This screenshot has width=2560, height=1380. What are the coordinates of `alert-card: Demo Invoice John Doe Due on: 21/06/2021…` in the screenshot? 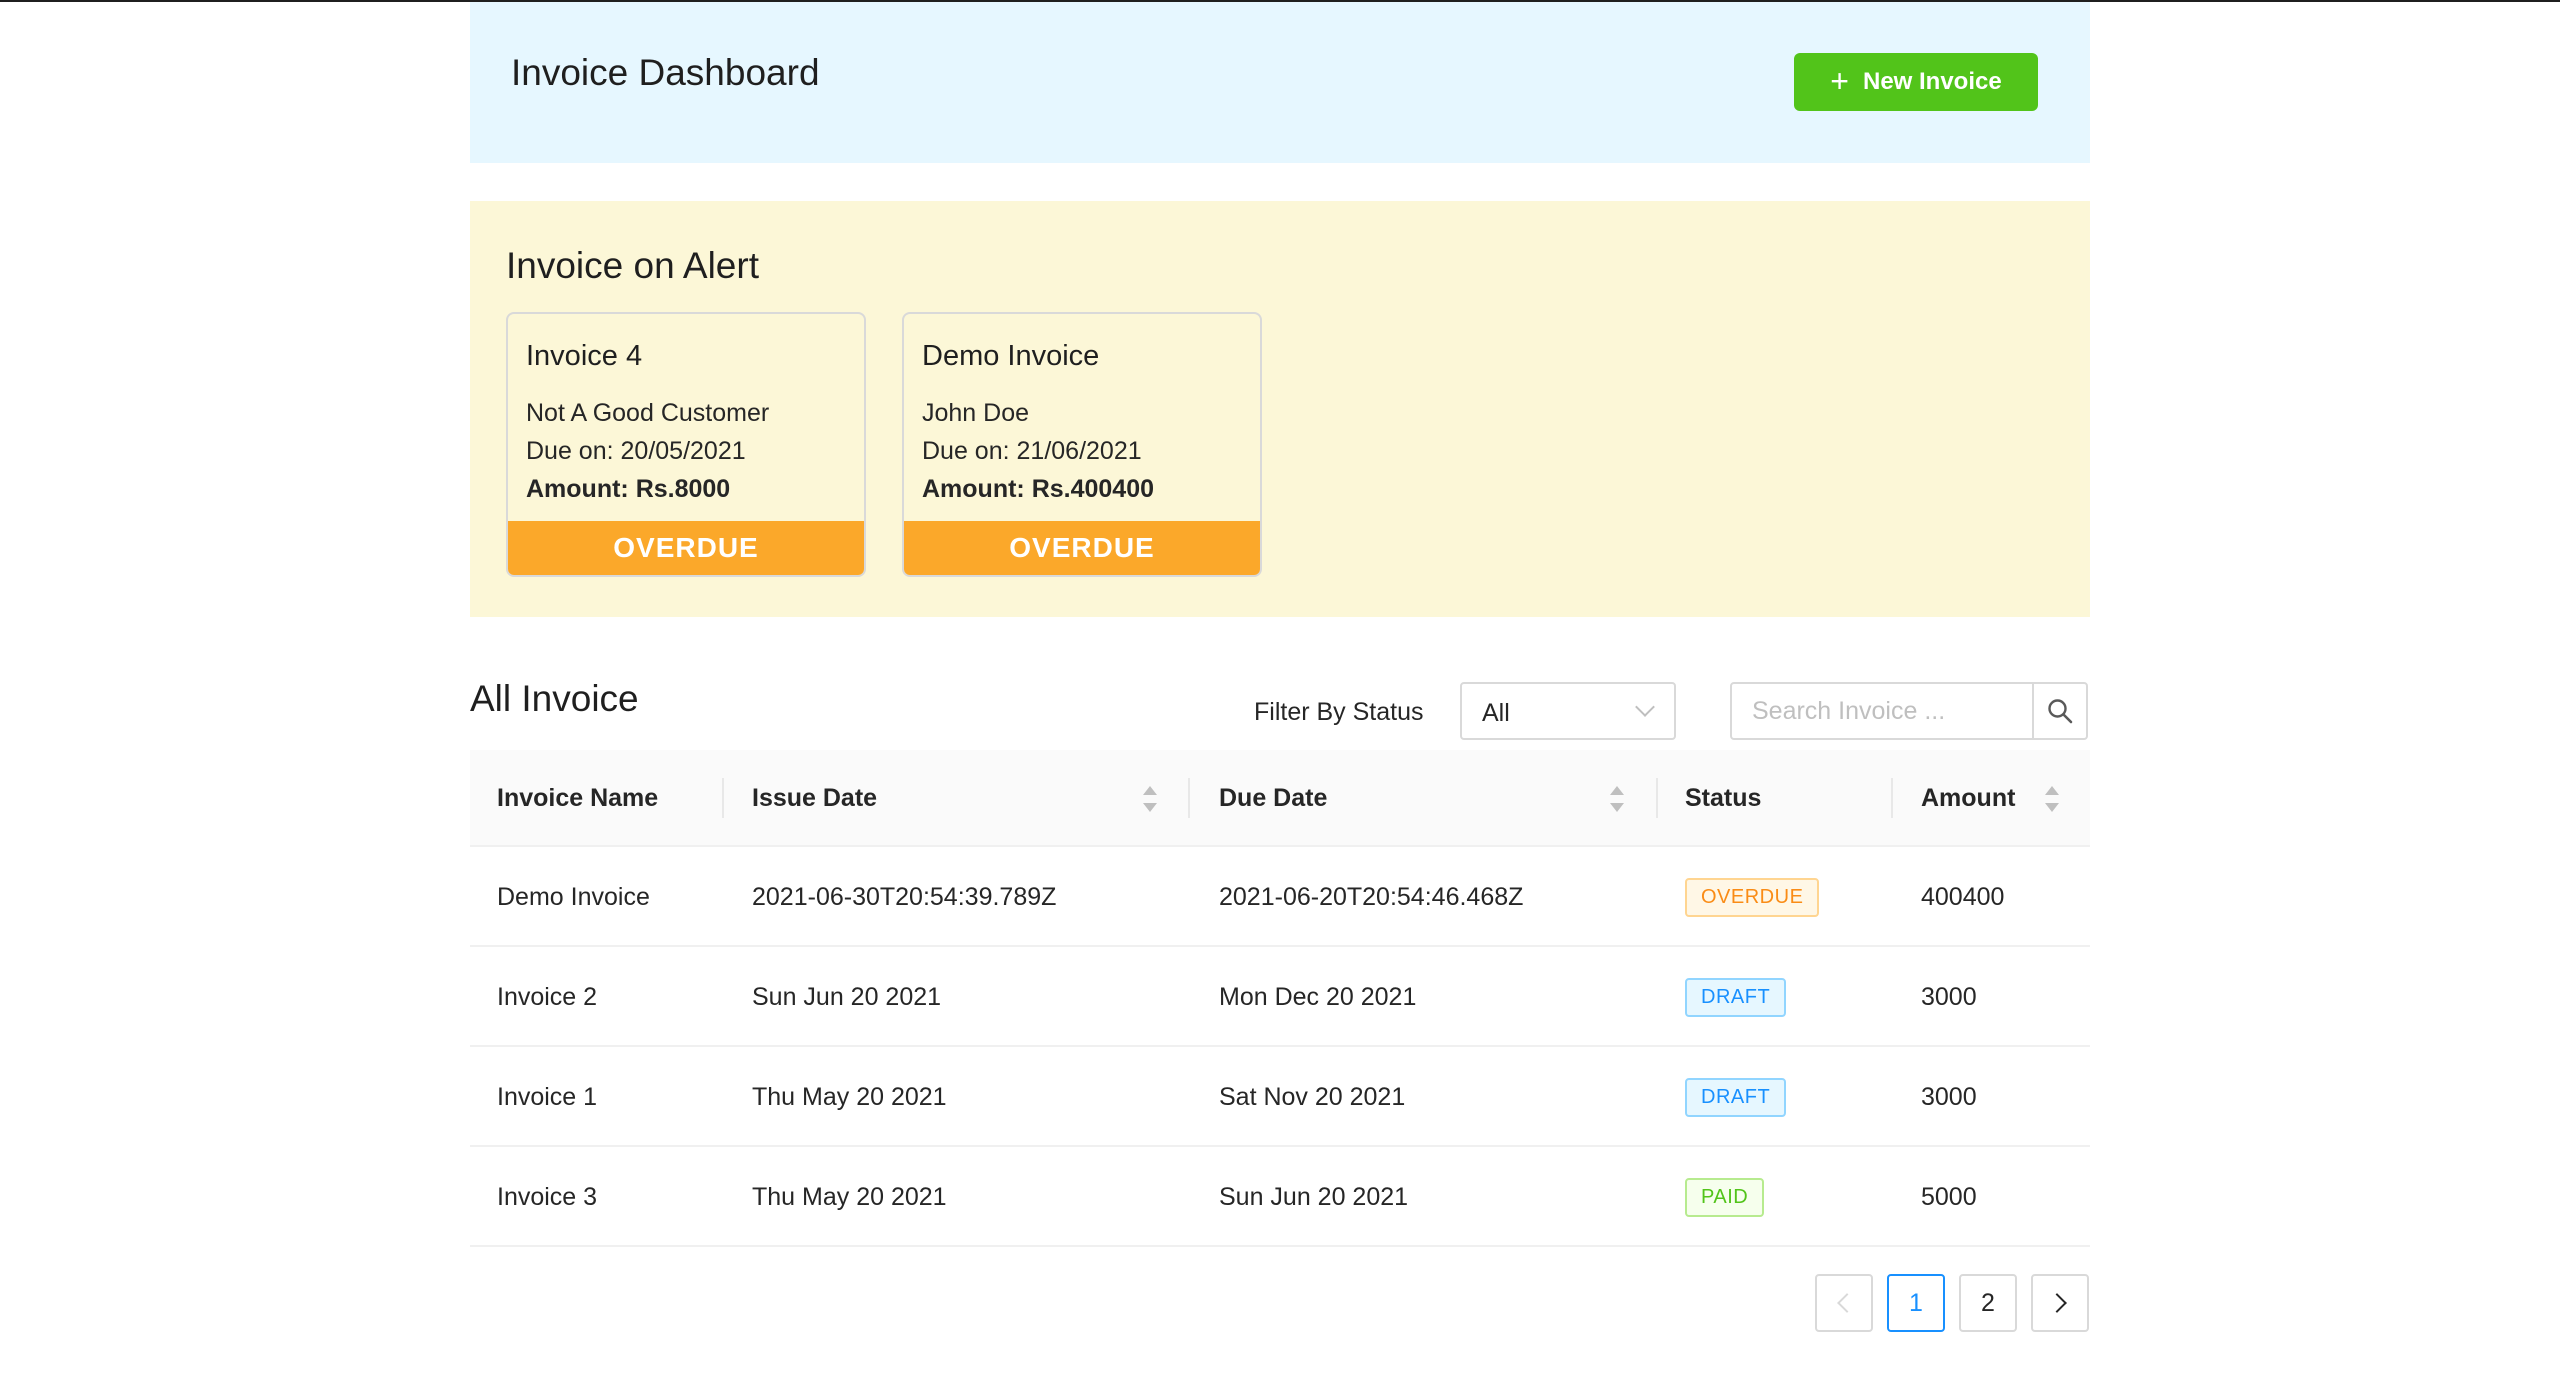 It's located at (1082, 444).